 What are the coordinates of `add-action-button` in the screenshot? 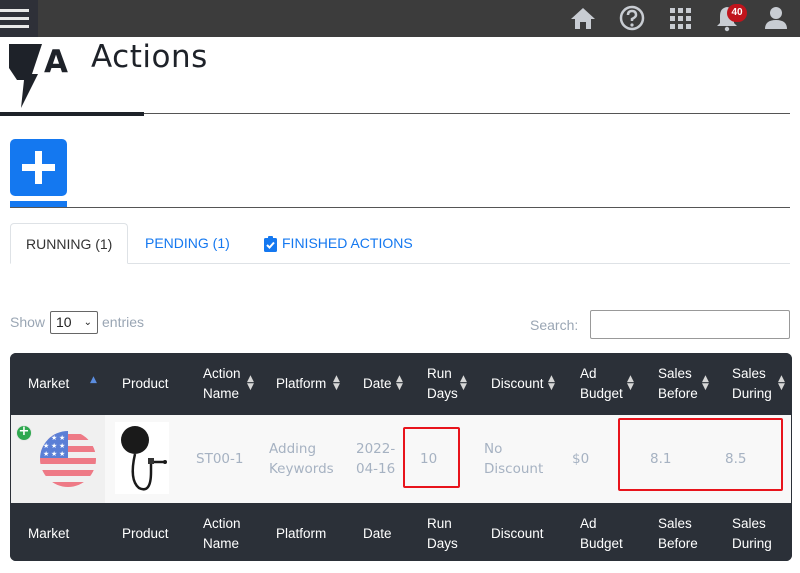 It's located at (38, 167).